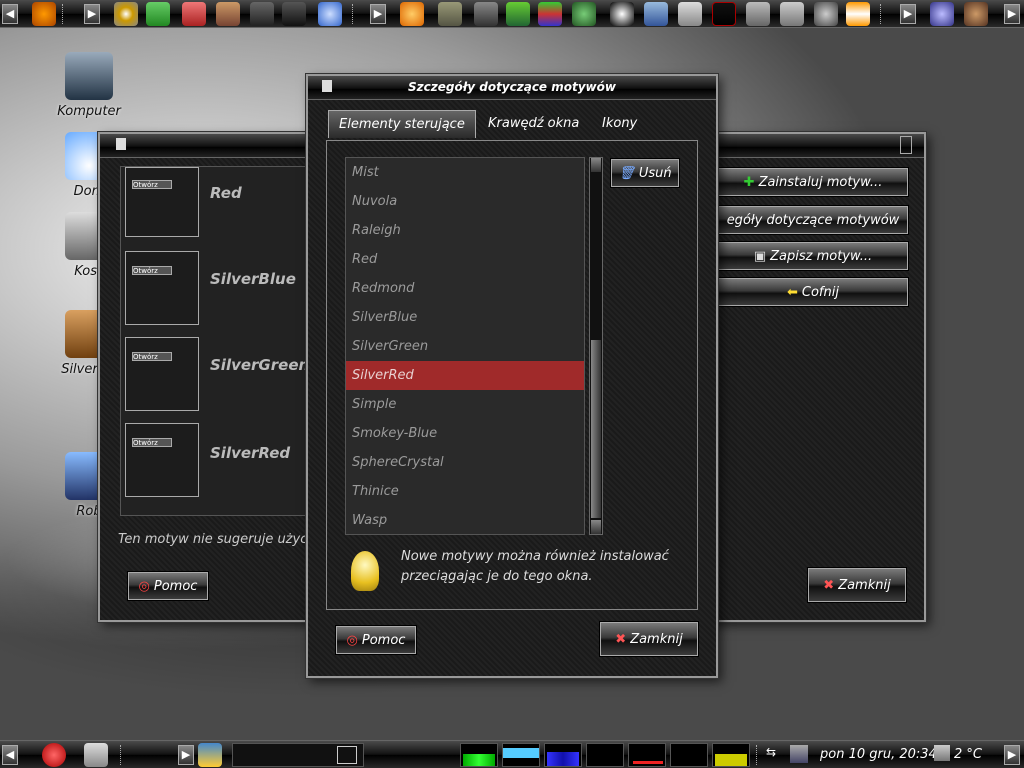  I want to click on theme-list-item: Red, so click(465, 259).